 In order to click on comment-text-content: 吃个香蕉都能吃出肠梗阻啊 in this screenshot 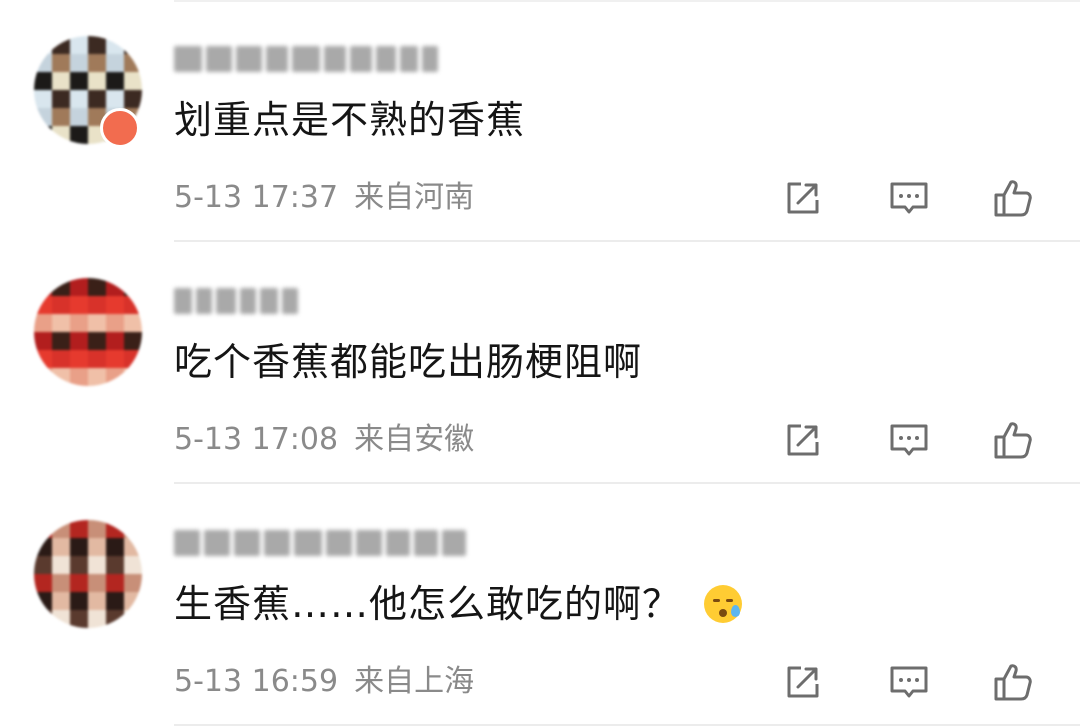, I will do `click(408, 362)`.